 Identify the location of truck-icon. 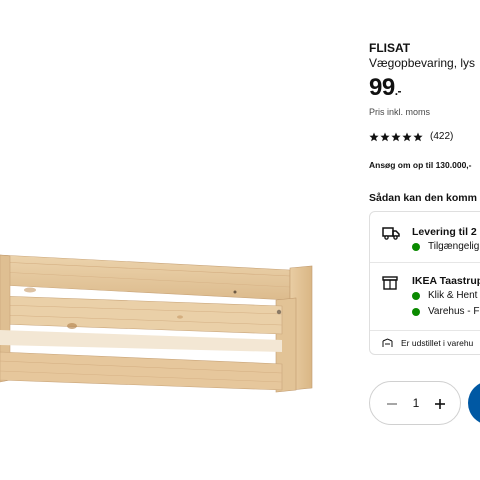
(391, 233).